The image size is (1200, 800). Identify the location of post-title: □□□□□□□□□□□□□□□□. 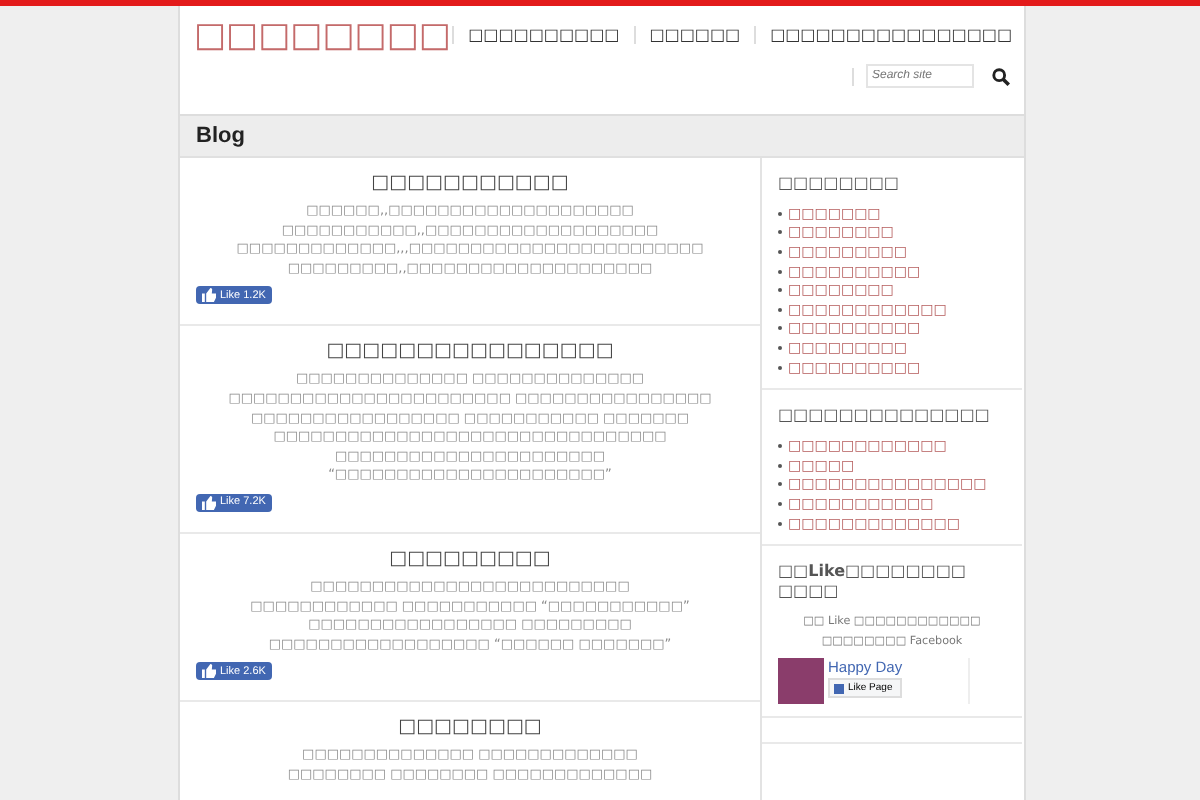
(470, 351).